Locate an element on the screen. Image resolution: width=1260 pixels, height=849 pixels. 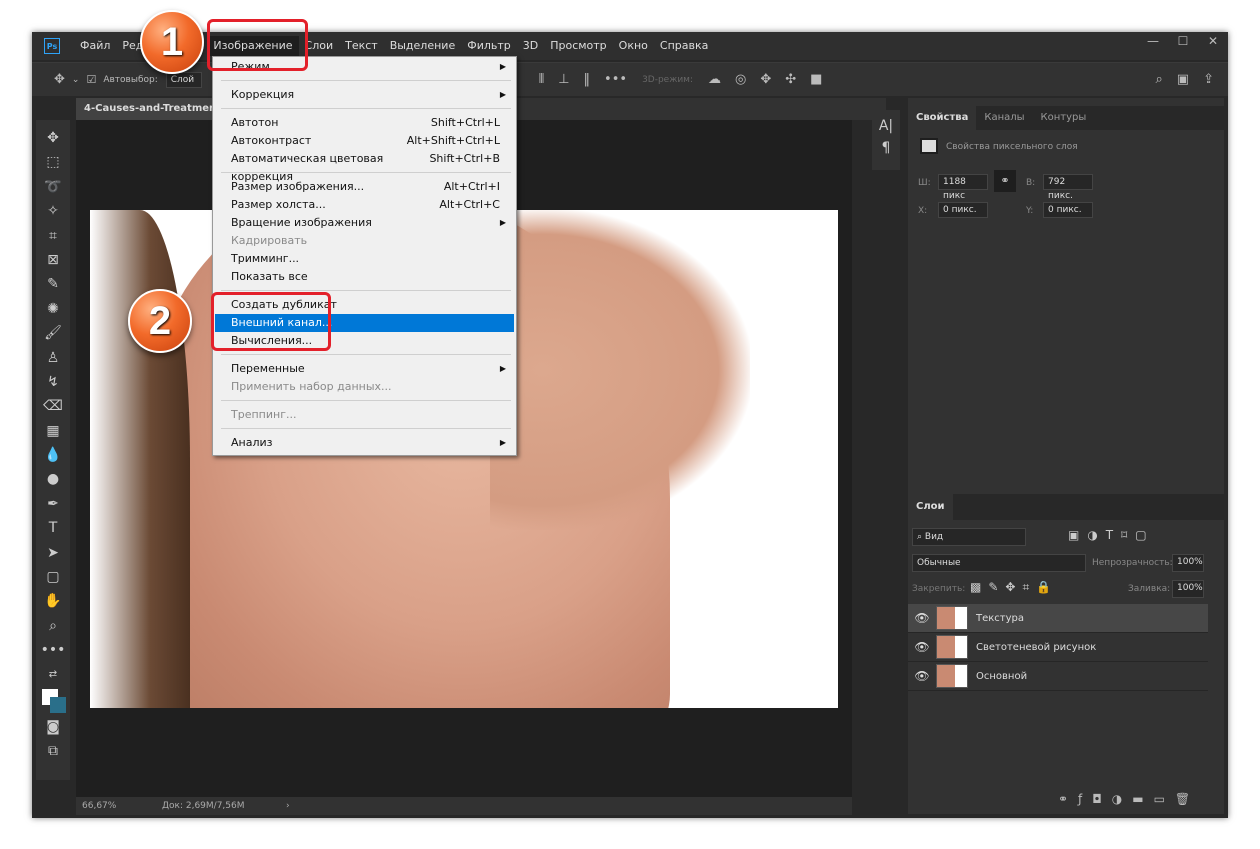
window-controls: — ☐ ✕ is located at coordinates (1183, 42).